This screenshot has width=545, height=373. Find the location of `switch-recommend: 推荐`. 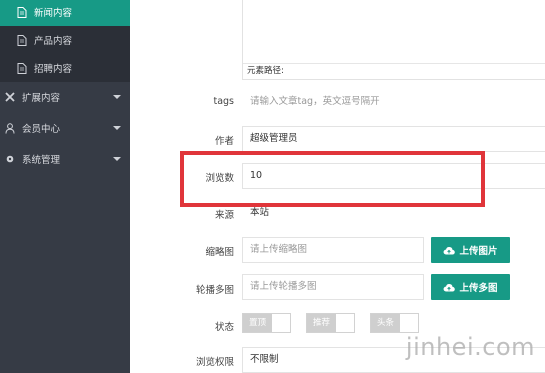

switch-recommend: 推荐 is located at coordinates (331, 323).